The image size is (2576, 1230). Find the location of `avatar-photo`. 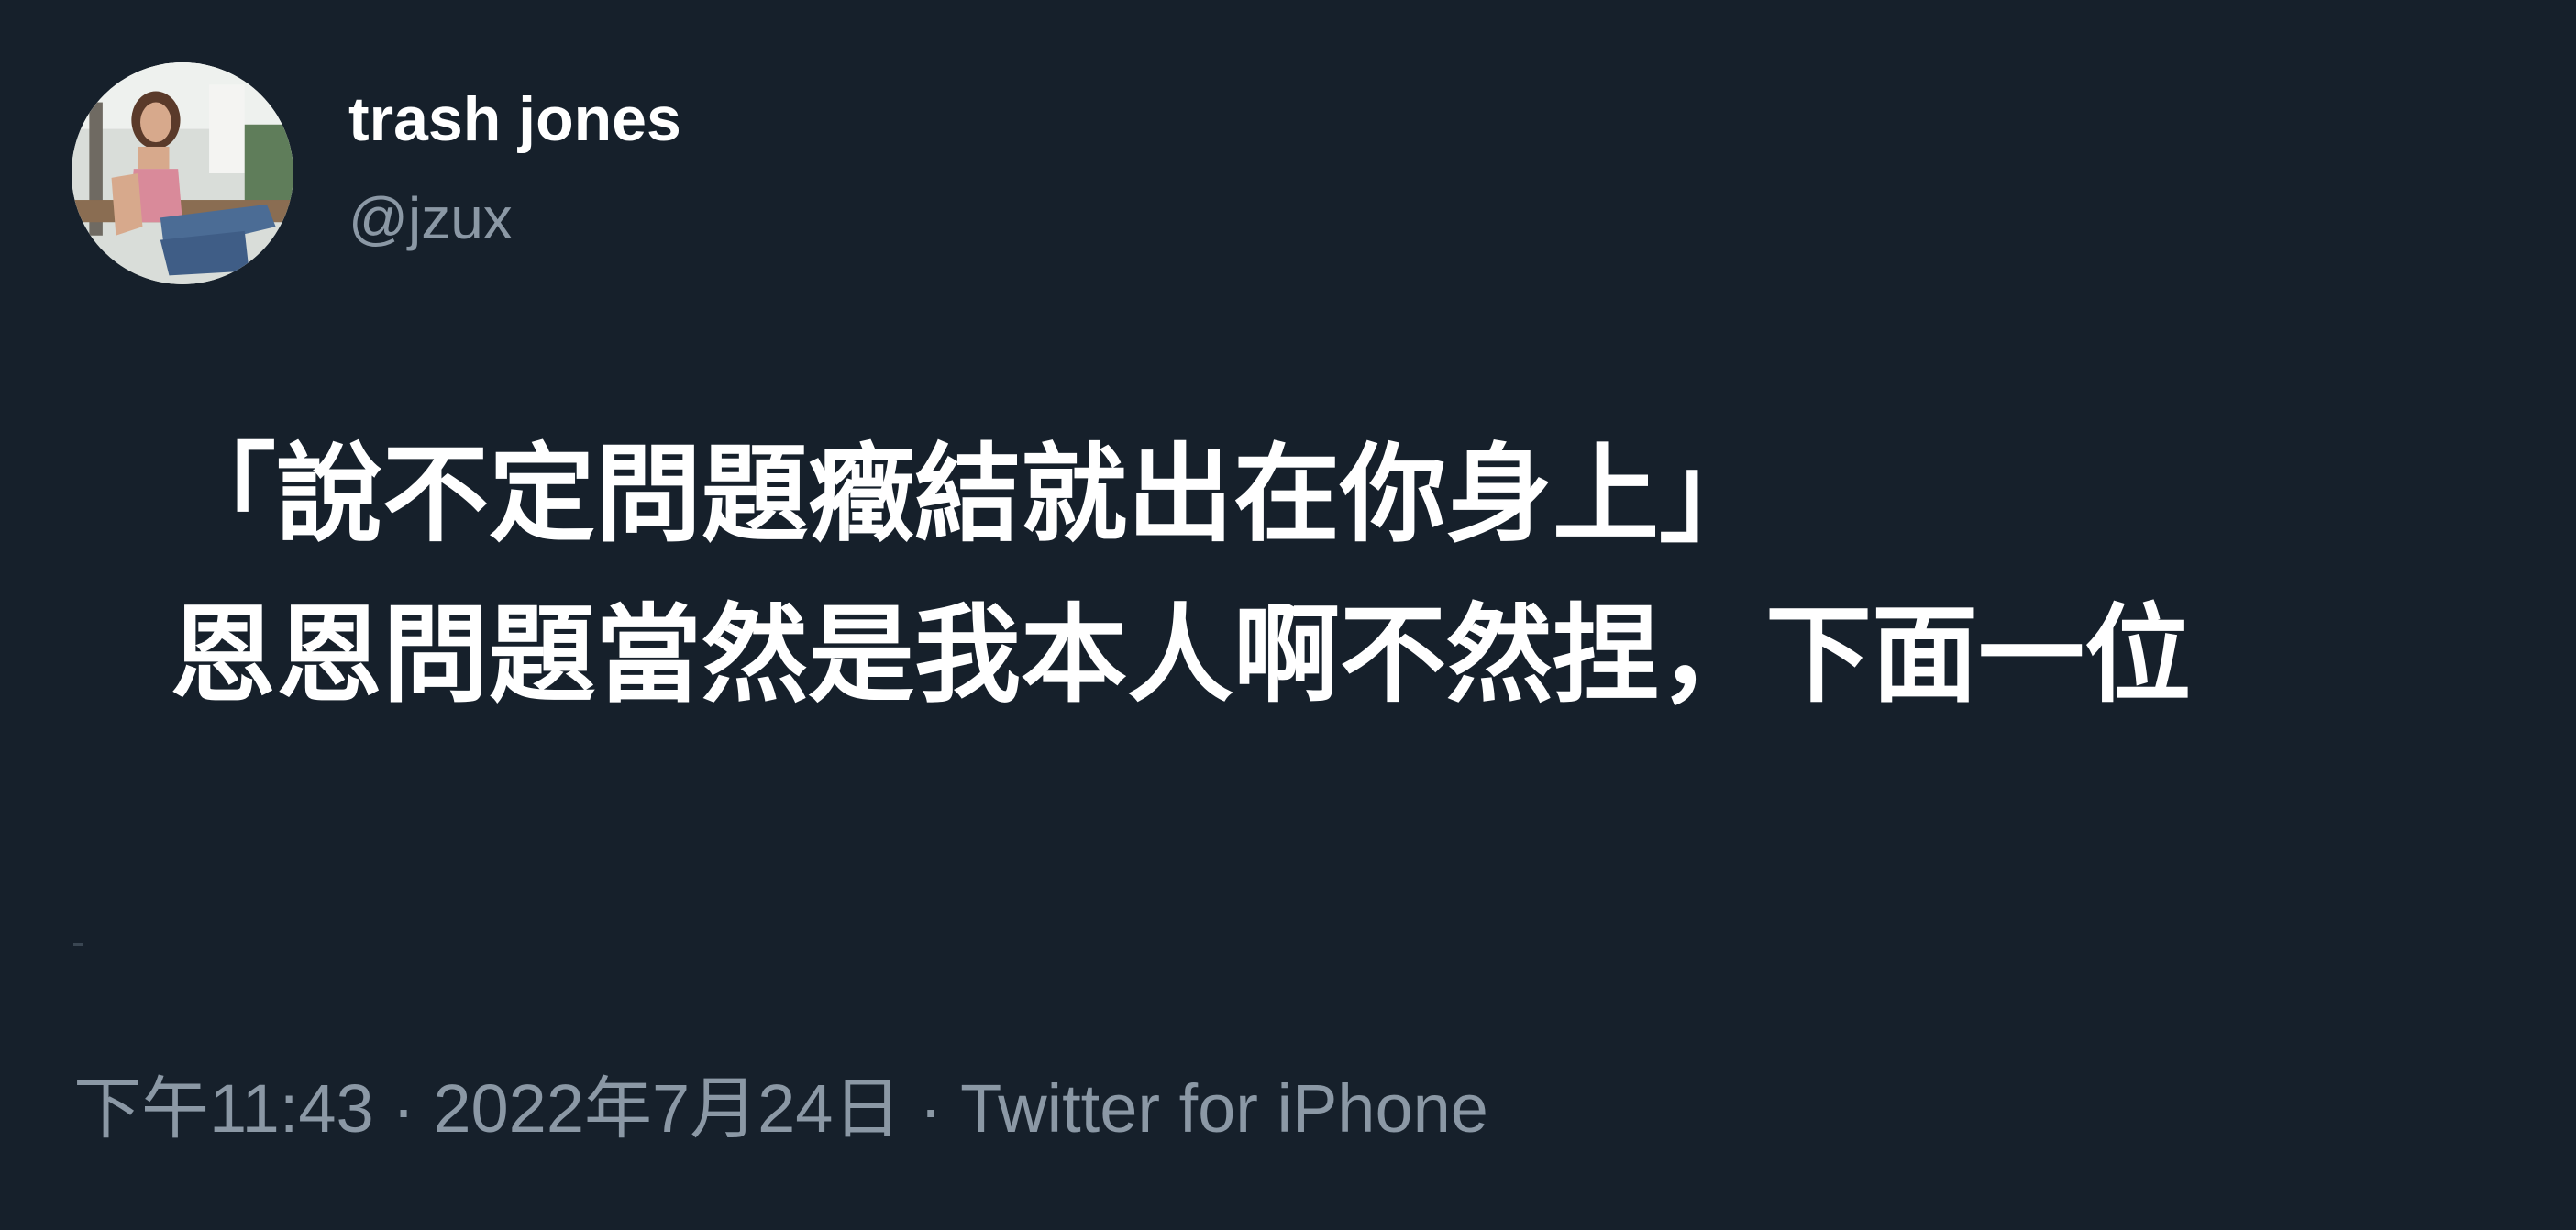

avatar-photo is located at coordinates (182, 173).